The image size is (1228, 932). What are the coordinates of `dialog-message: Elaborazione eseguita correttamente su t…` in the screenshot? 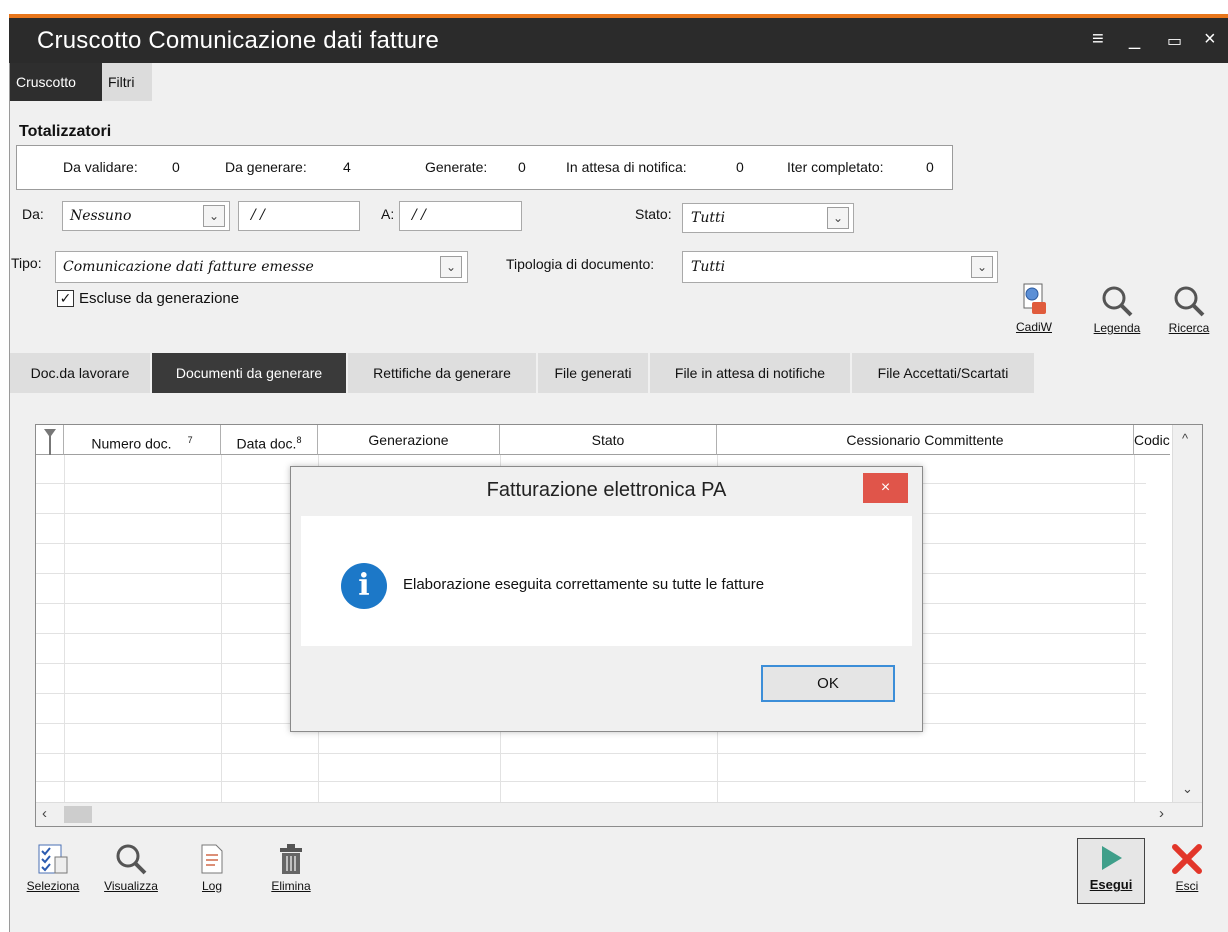 It's located at (584, 584).